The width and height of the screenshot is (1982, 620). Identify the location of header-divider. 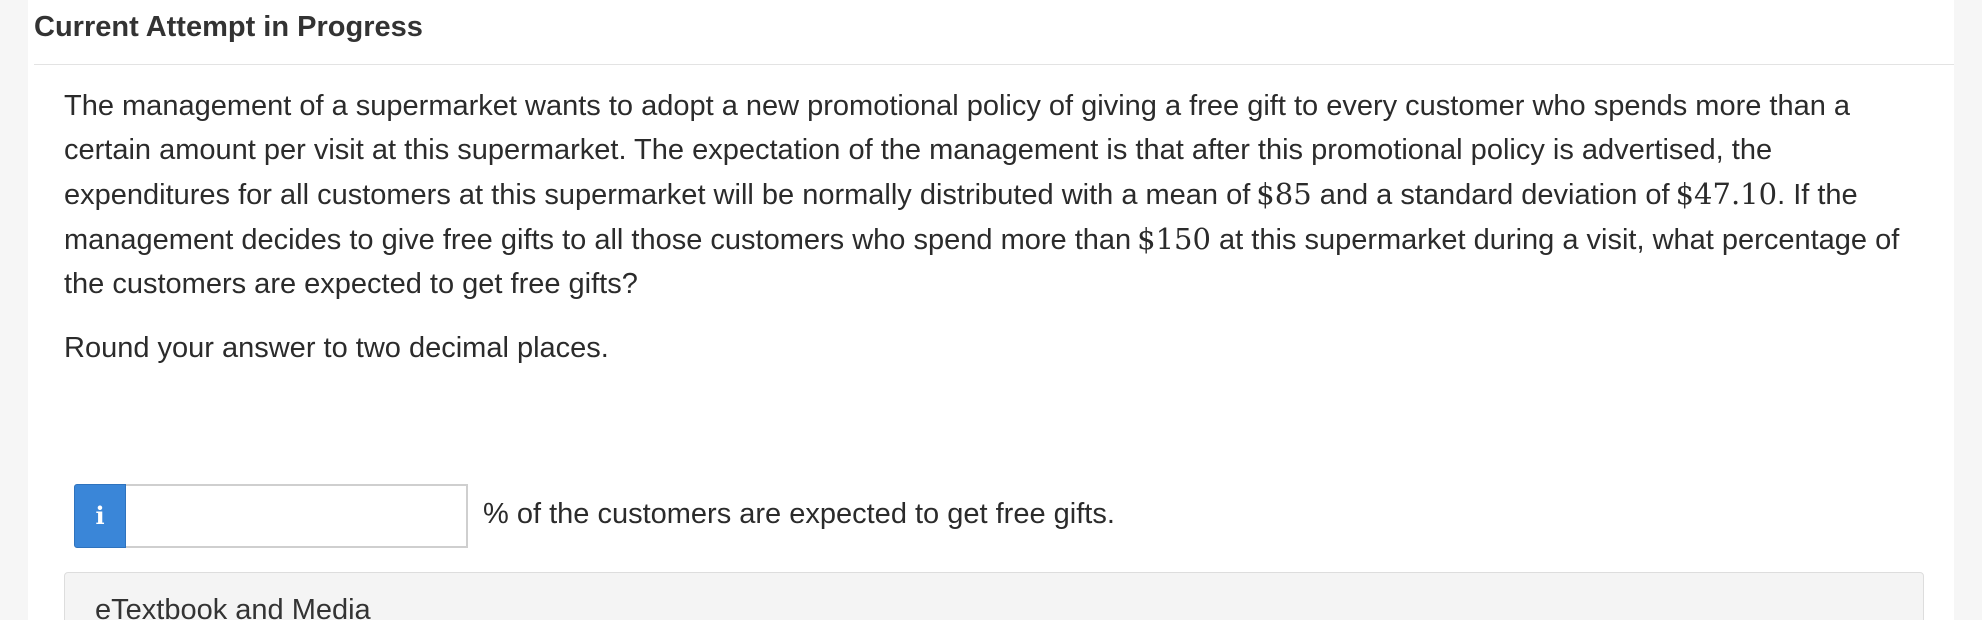
(994, 64).